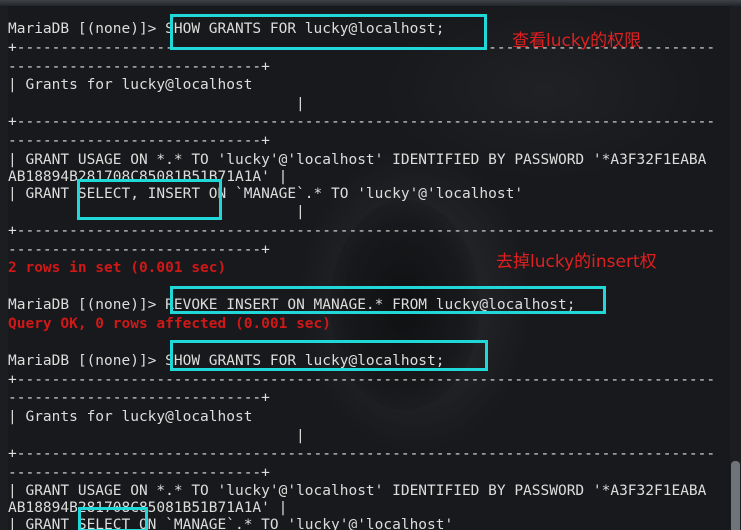 This screenshot has height=530, width=741. I want to click on terminal-scrollbar-track, so click(735, 268).